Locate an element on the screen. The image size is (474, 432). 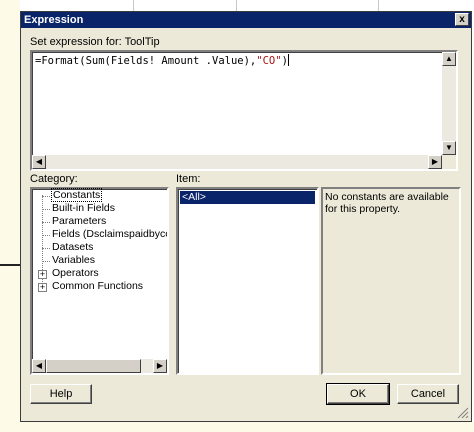
scroll-thumb is located at coordinates (93, 366).